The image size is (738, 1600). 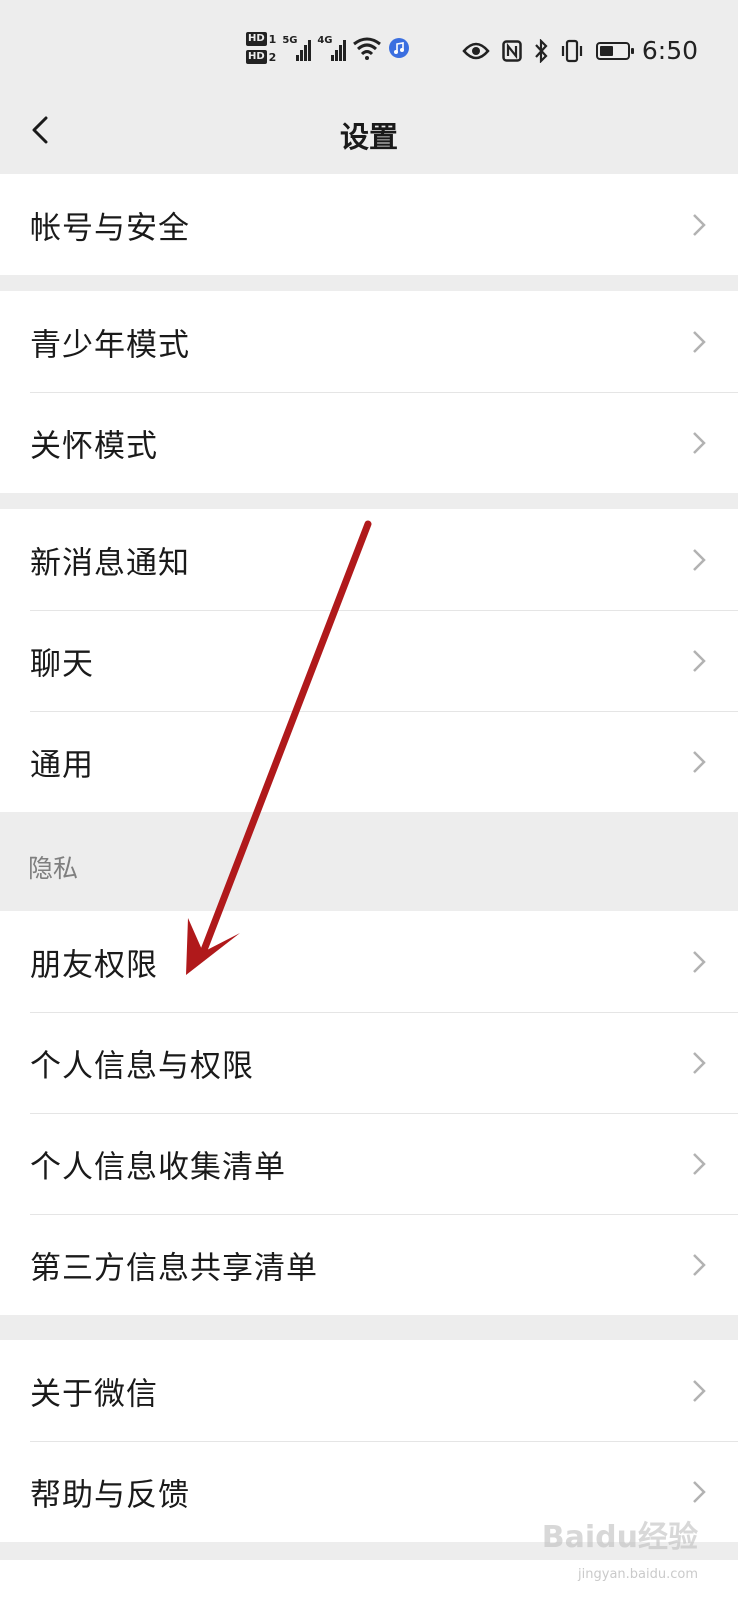 I want to click on settings-group-modes: 青少年模式 关怀模式, so click(x=369, y=392).